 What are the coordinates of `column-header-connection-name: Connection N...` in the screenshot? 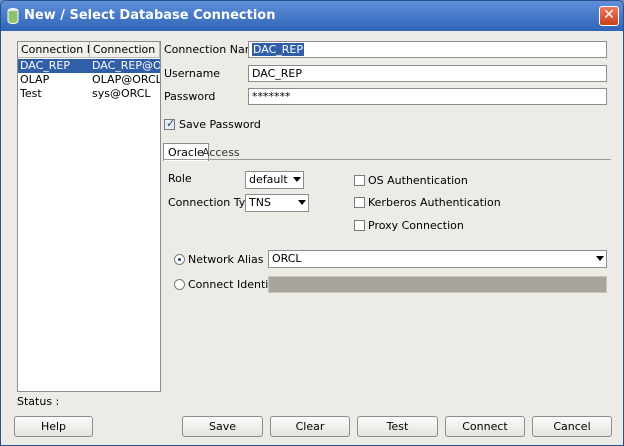 It's located at (54, 50).